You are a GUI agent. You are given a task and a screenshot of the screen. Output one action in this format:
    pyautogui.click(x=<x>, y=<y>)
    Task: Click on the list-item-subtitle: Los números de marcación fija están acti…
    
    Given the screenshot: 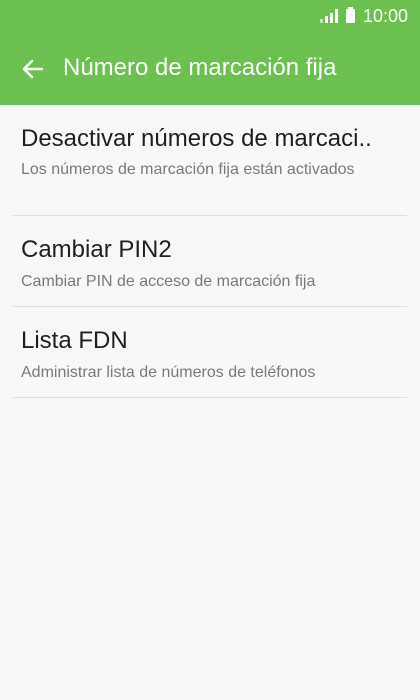 What is the action you would take?
    pyautogui.click(x=188, y=169)
    